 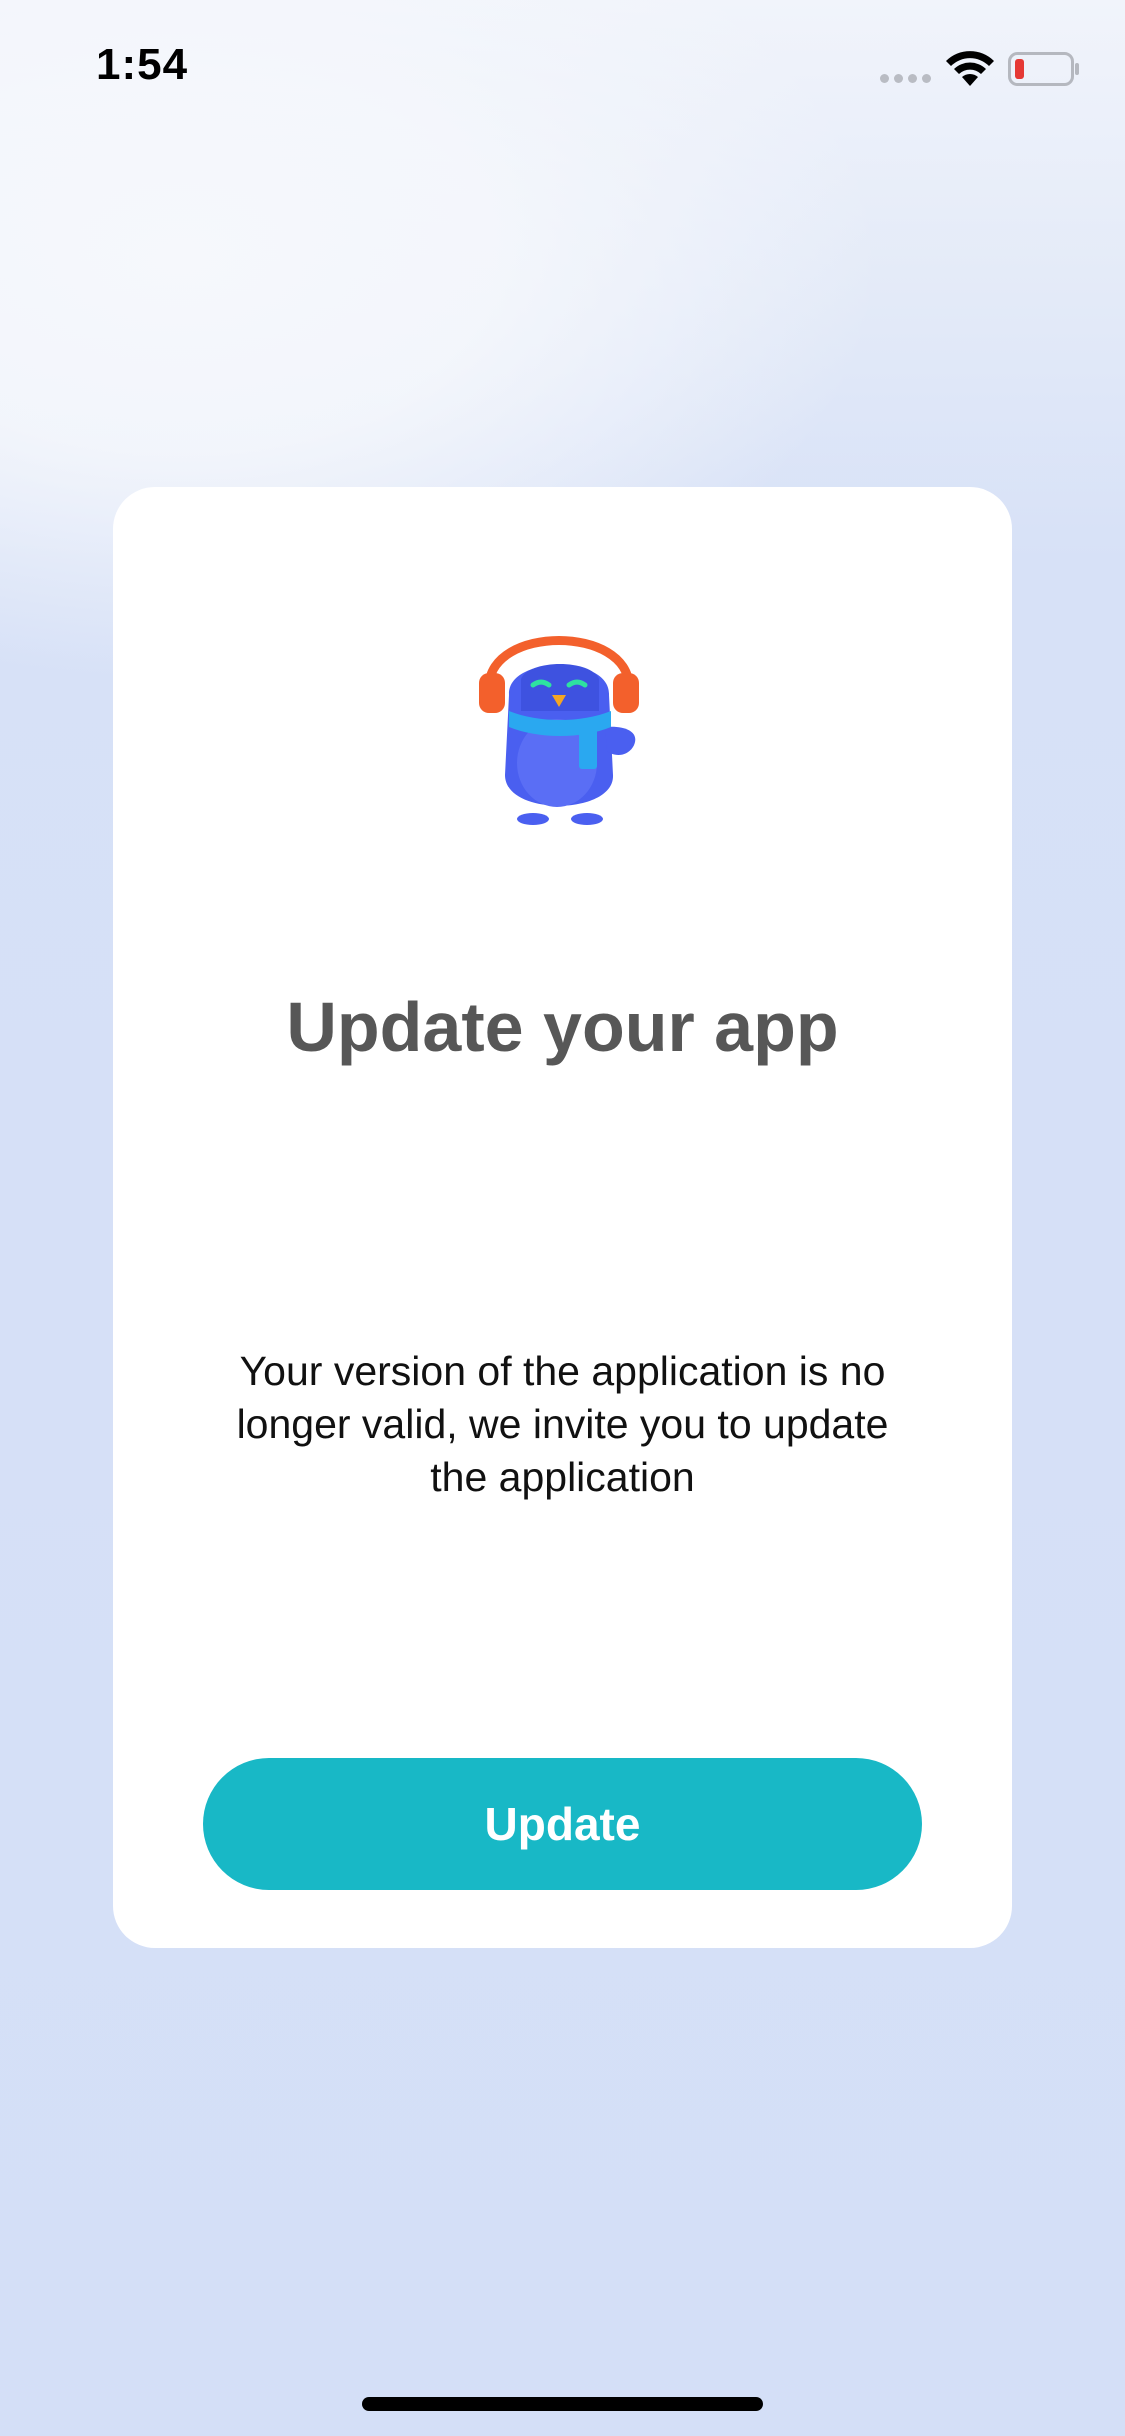 What do you see at coordinates (562, 2404) in the screenshot?
I see `home-indicator` at bounding box center [562, 2404].